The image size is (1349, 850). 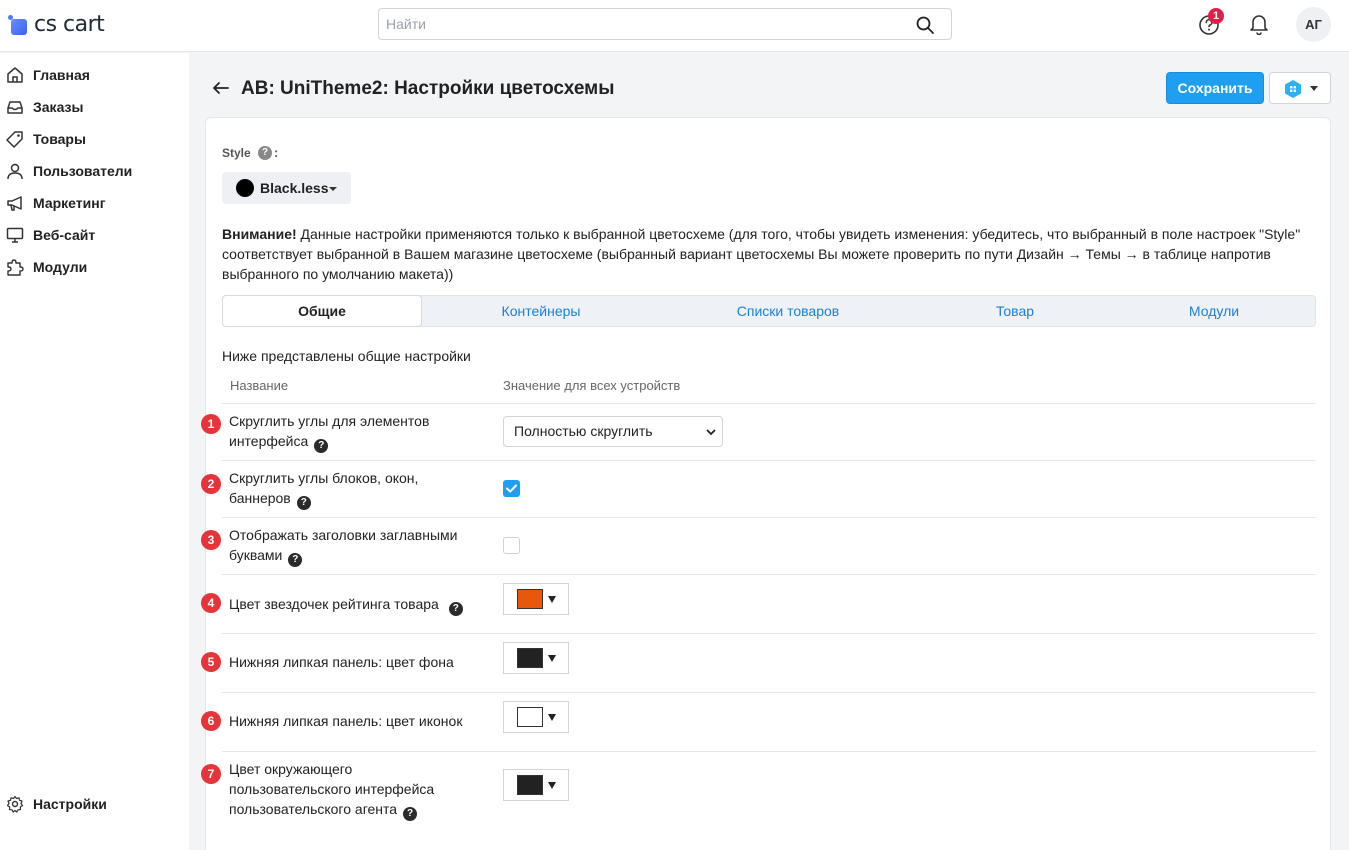 I want to click on uppercase-titles-checkbox, so click(x=511, y=545).